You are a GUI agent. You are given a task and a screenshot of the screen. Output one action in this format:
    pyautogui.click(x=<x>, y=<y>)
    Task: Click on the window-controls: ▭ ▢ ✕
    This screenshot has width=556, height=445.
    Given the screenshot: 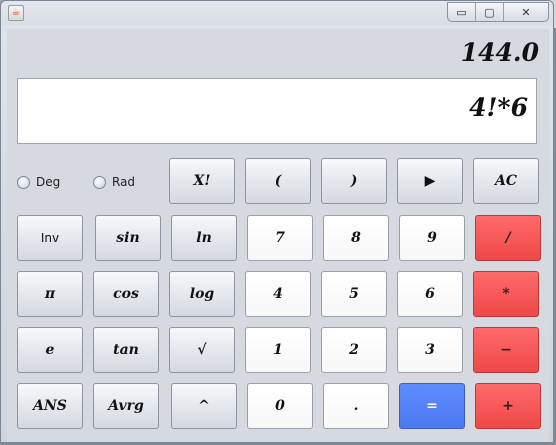 What is the action you would take?
    pyautogui.click(x=498, y=12)
    